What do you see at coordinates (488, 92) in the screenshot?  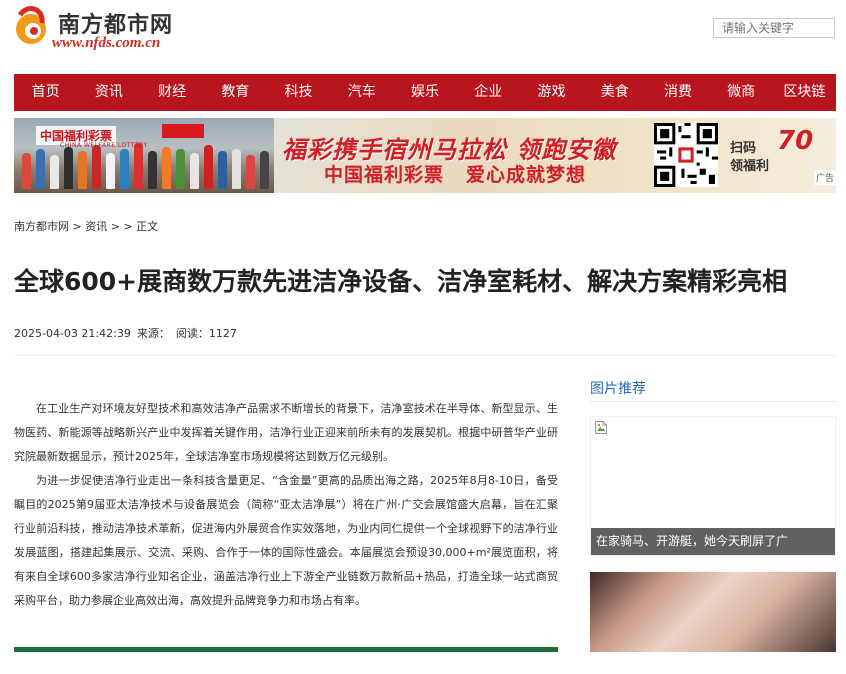 I see `nav-item-enterprise: 企业` at bounding box center [488, 92].